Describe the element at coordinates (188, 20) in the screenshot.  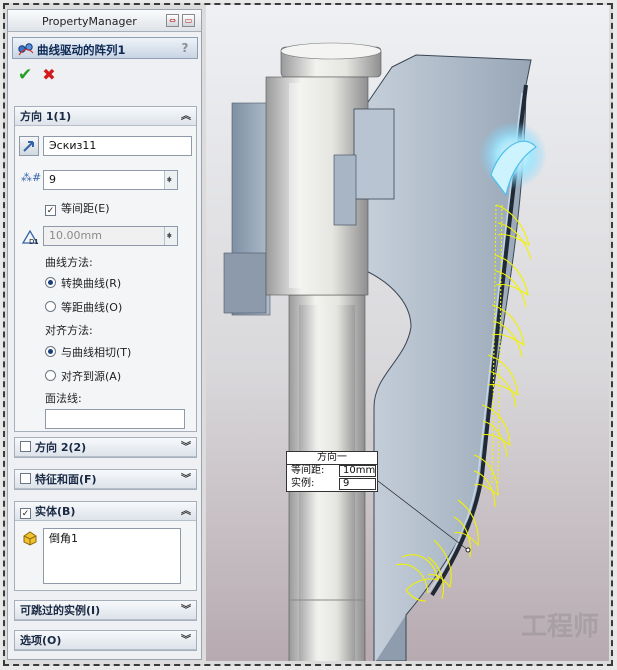
I see `dock-icon: ▭` at that location.